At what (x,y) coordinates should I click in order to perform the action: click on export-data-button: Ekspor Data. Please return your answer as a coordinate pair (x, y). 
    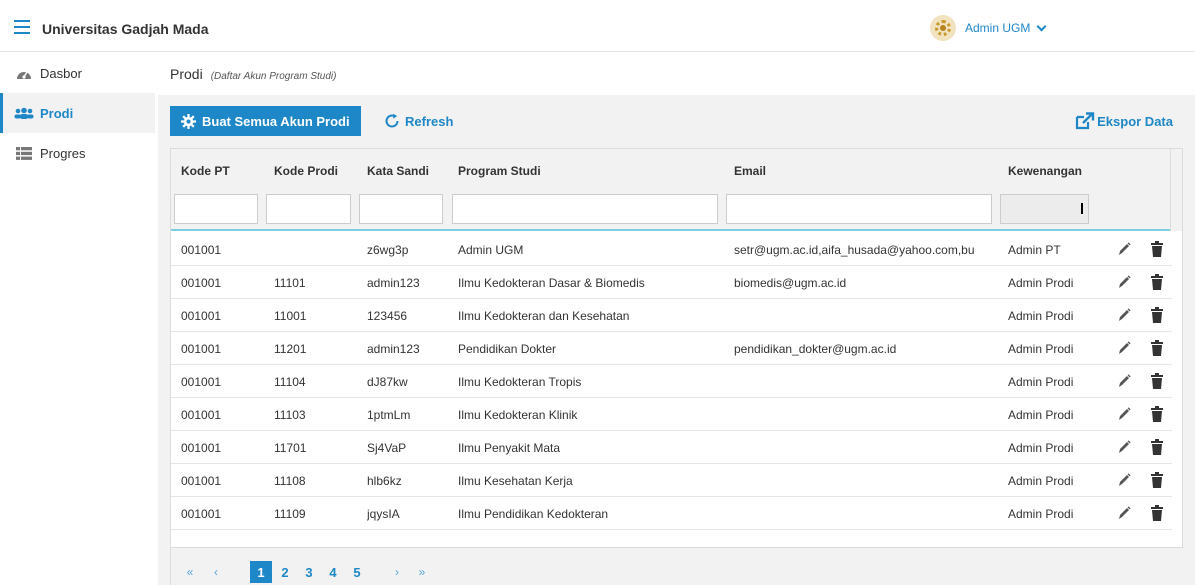
    Looking at the image, I should click on (1124, 121).